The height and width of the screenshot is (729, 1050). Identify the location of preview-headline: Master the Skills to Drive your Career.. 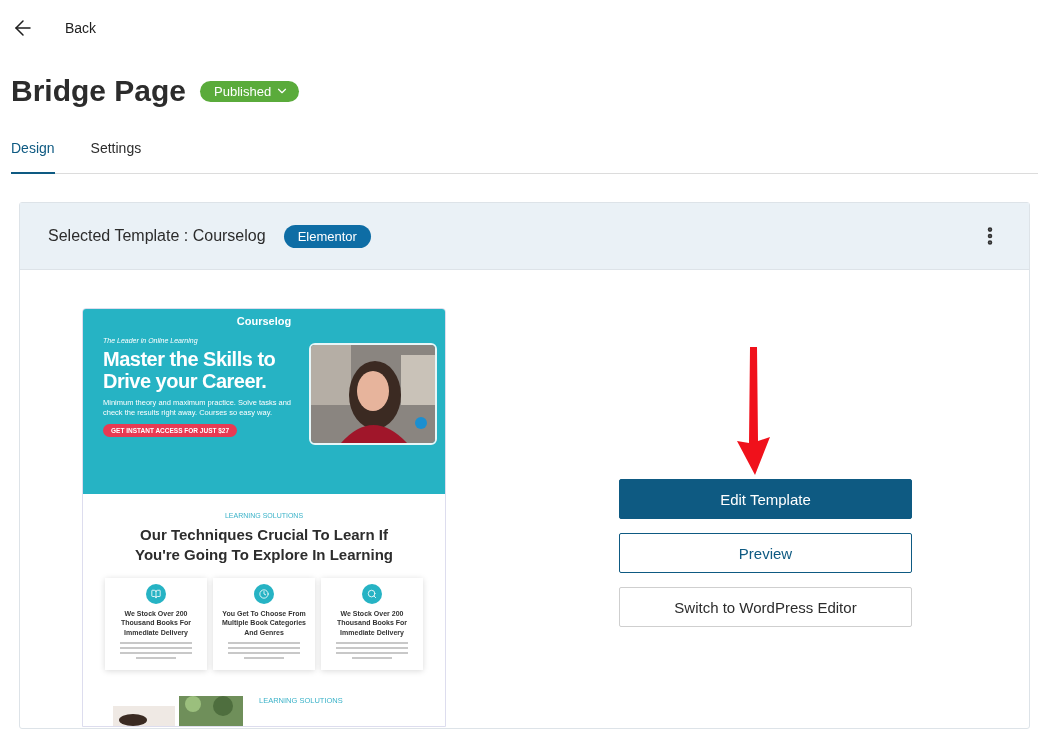
(190, 370).